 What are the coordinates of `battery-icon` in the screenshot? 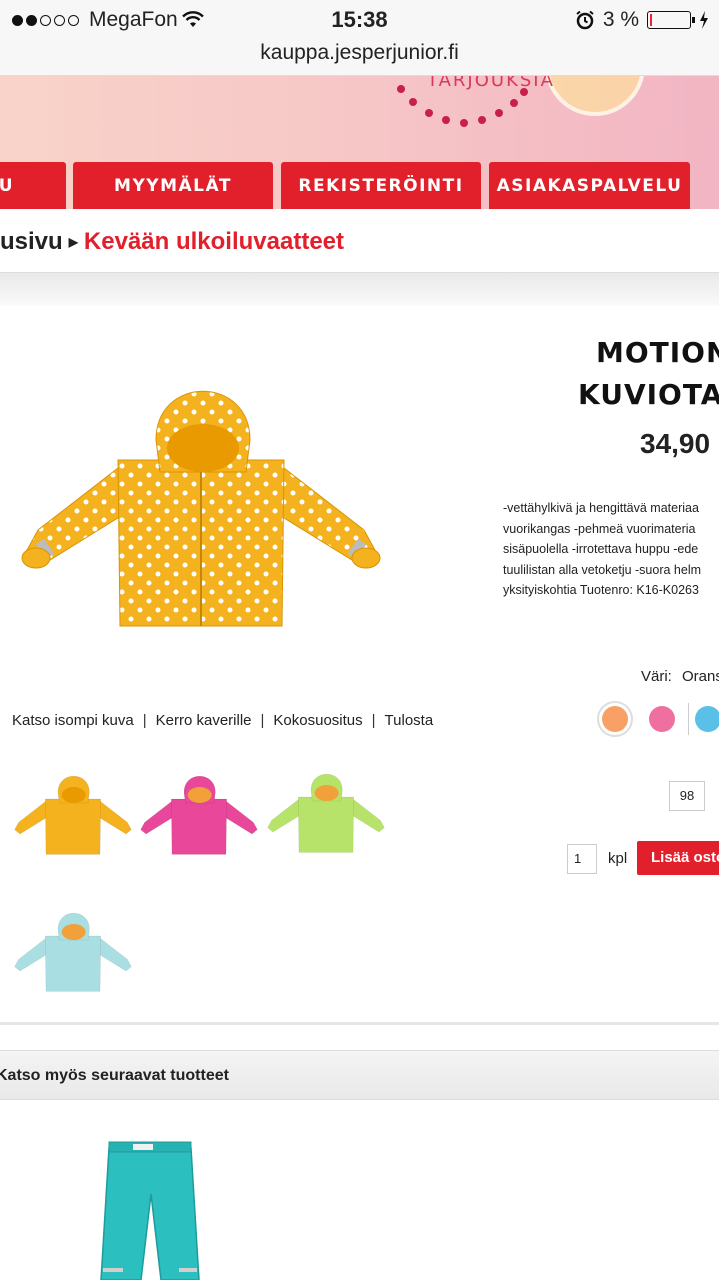 It's located at (671, 20).